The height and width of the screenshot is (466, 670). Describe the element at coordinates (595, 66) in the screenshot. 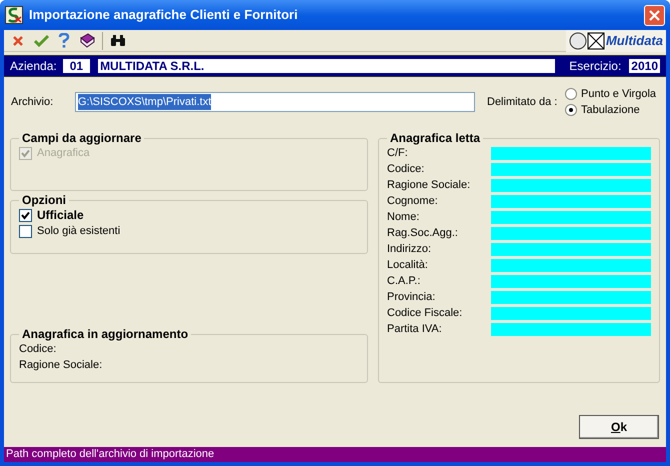

I see `esercizio-label: Esercizio:` at that location.